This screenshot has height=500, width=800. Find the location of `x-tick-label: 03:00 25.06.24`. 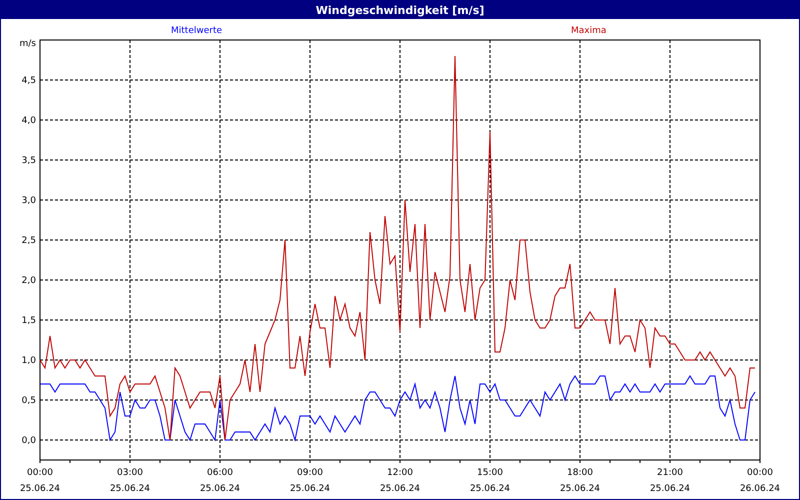

x-tick-label: 03:00 25.06.24 is located at coordinates (130, 481).